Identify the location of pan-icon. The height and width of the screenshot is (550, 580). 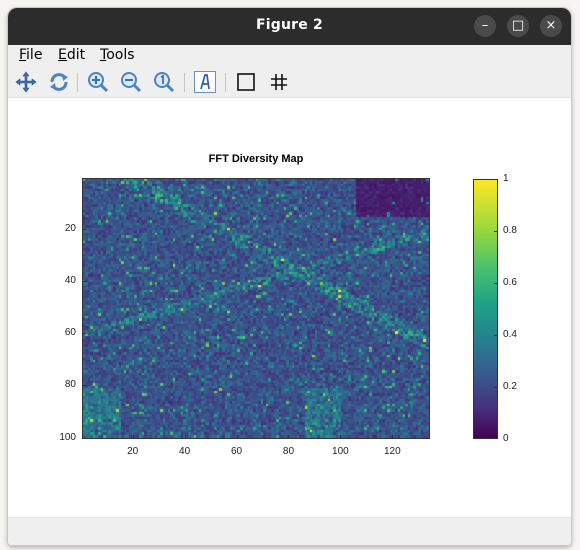
(26, 82).